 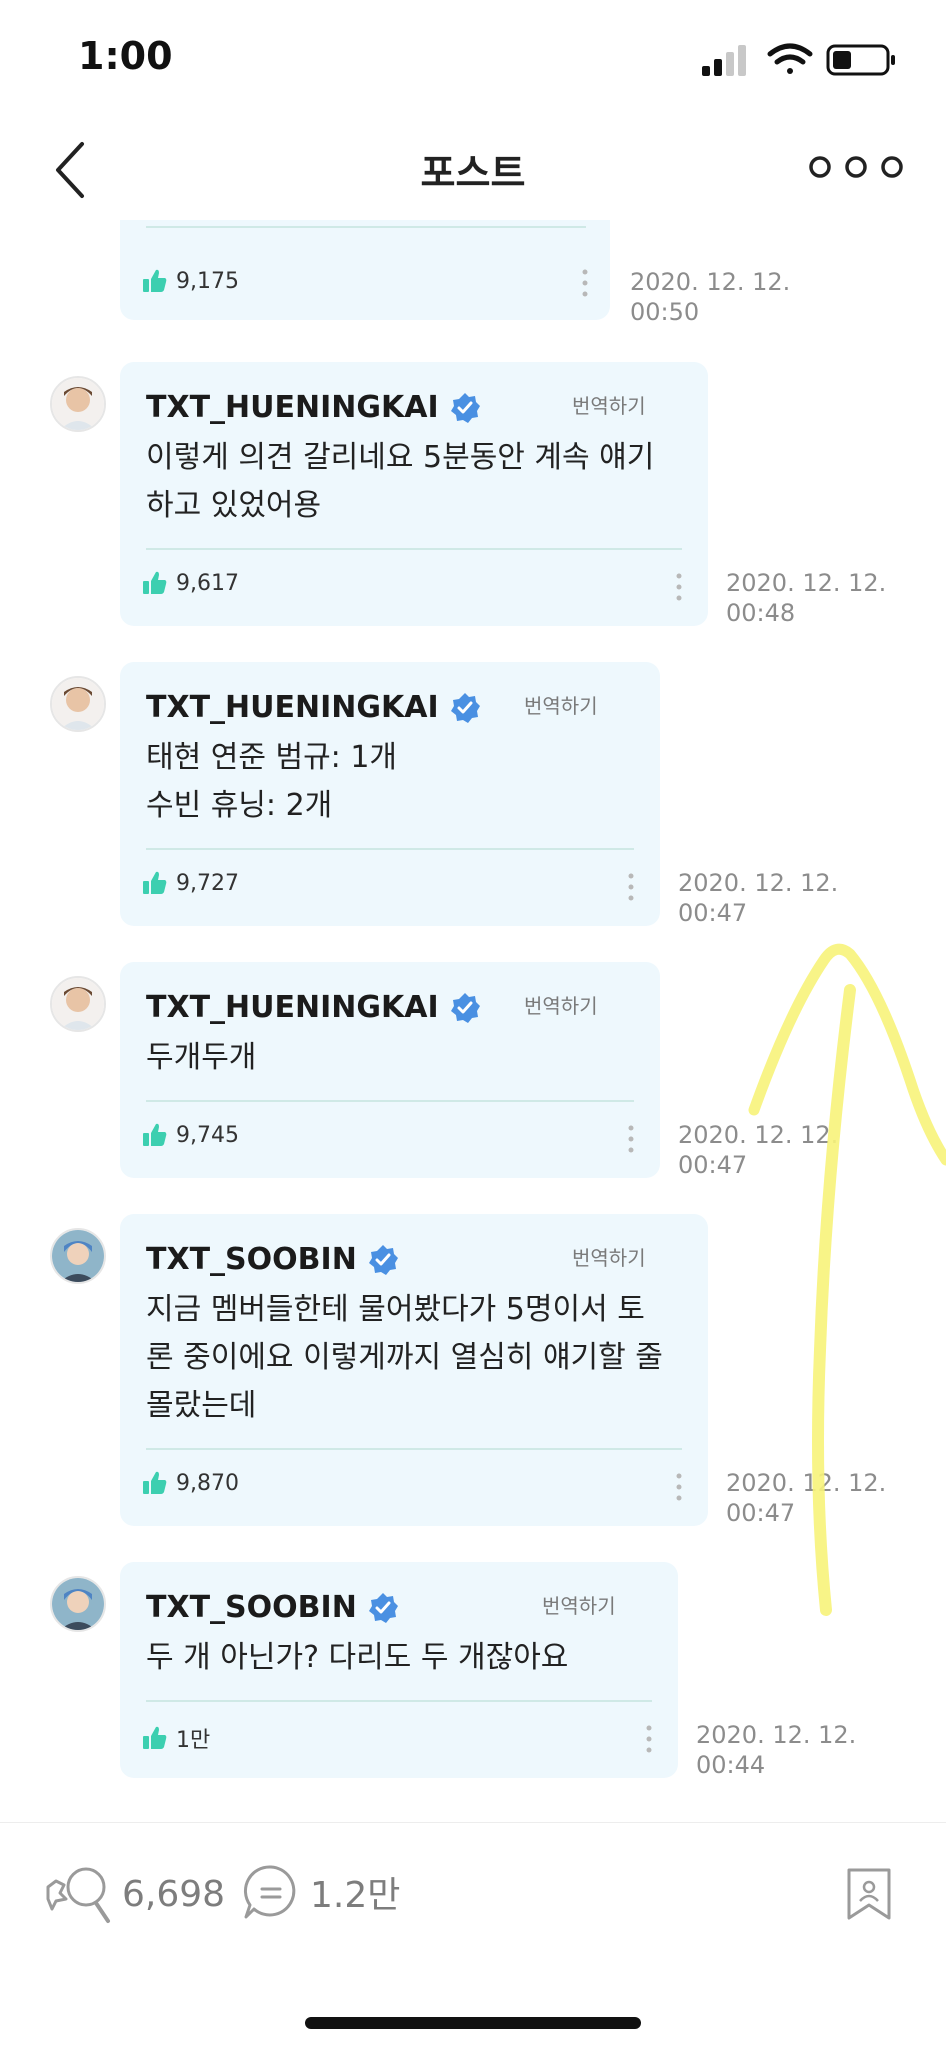 I want to click on like-count-value: 9,745, so click(x=207, y=1135).